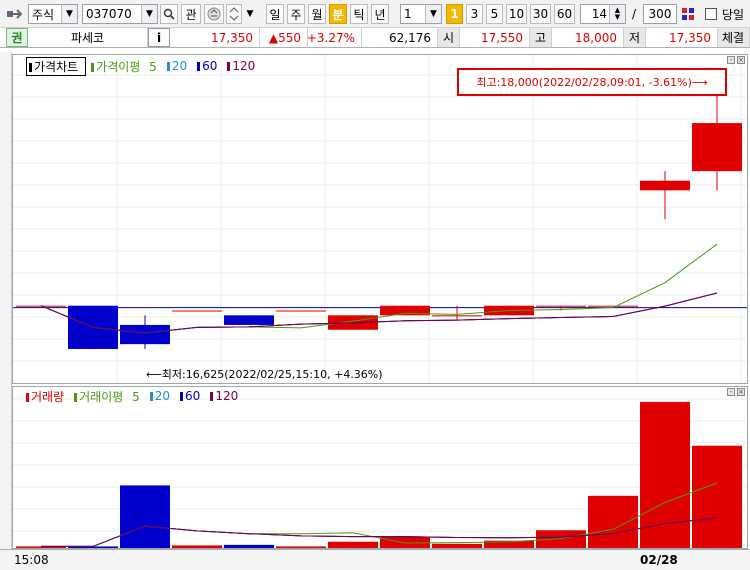 The height and width of the screenshot is (570, 750). Describe the element at coordinates (118, 66) in the screenshot. I see `price-ma-label: 가격이평` at that location.